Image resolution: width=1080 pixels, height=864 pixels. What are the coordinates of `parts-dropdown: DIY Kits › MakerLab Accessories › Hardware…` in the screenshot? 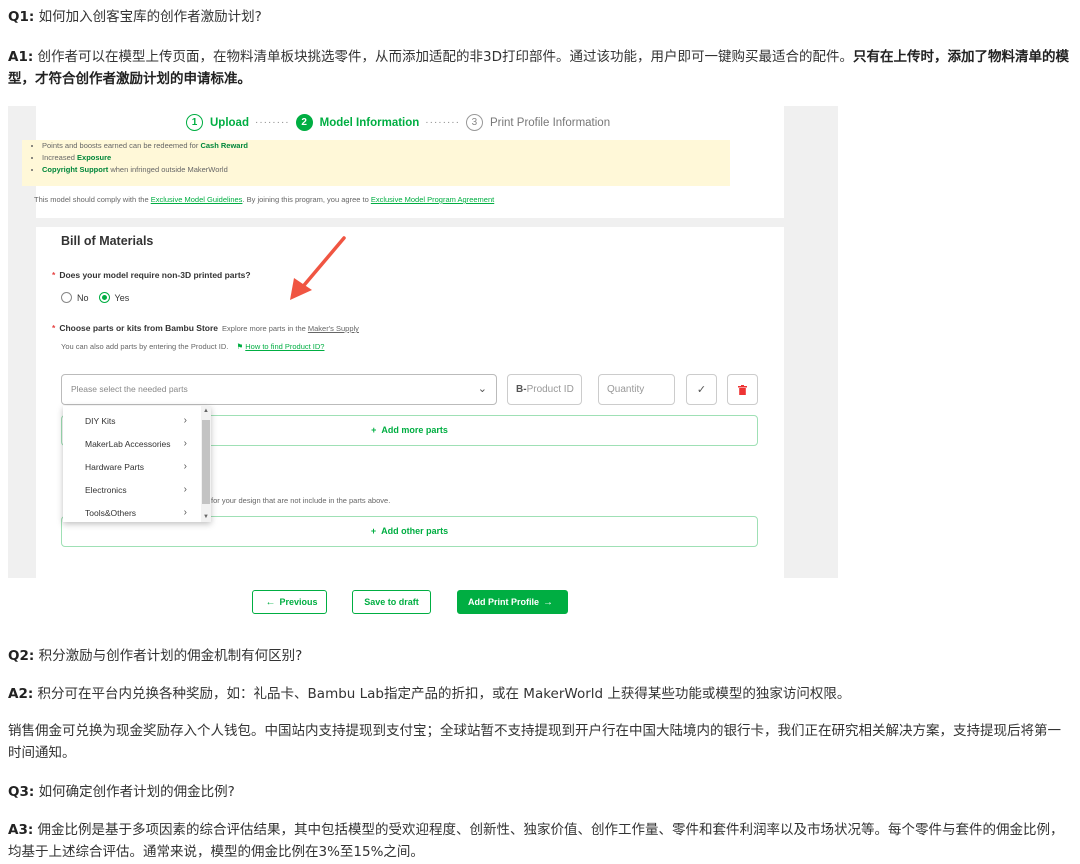 It's located at (137, 464).